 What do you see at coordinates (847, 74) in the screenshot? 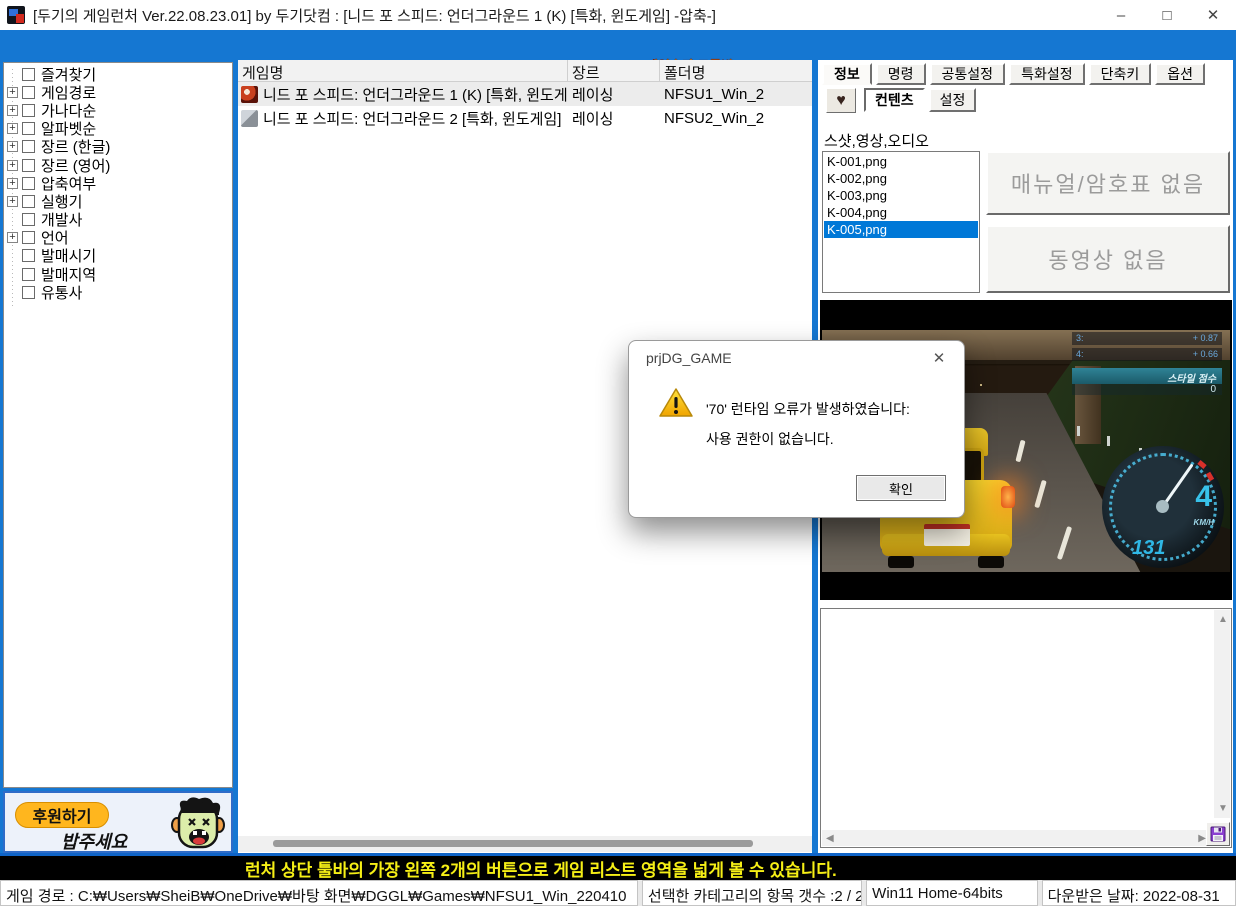
I see `tab-정보: 정보` at bounding box center [847, 74].